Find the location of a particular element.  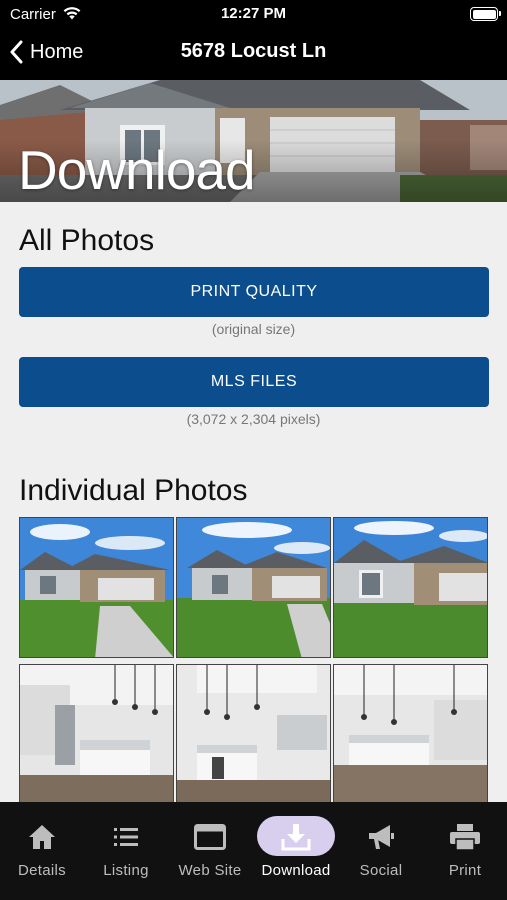

top-bar: Carrier 12:27 PM Home 5678 Locust Ln is located at coordinates (253, 40).